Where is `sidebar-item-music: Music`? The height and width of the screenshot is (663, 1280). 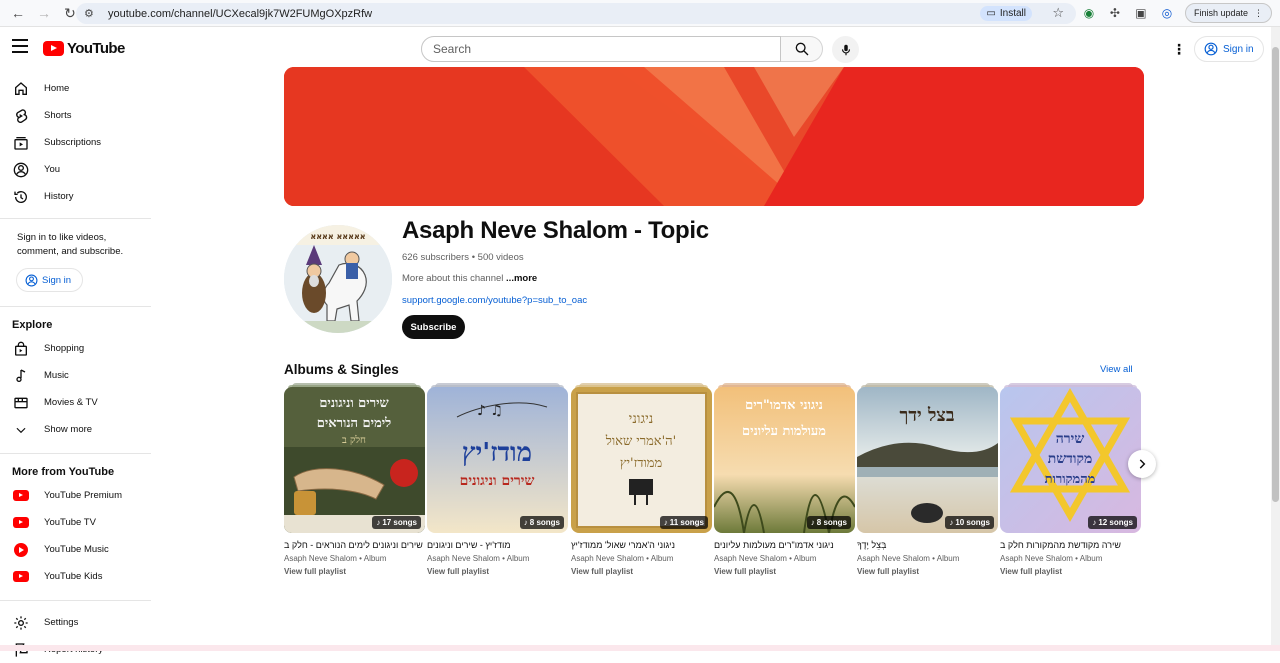 sidebar-item-music: Music is located at coordinates (75, 375).